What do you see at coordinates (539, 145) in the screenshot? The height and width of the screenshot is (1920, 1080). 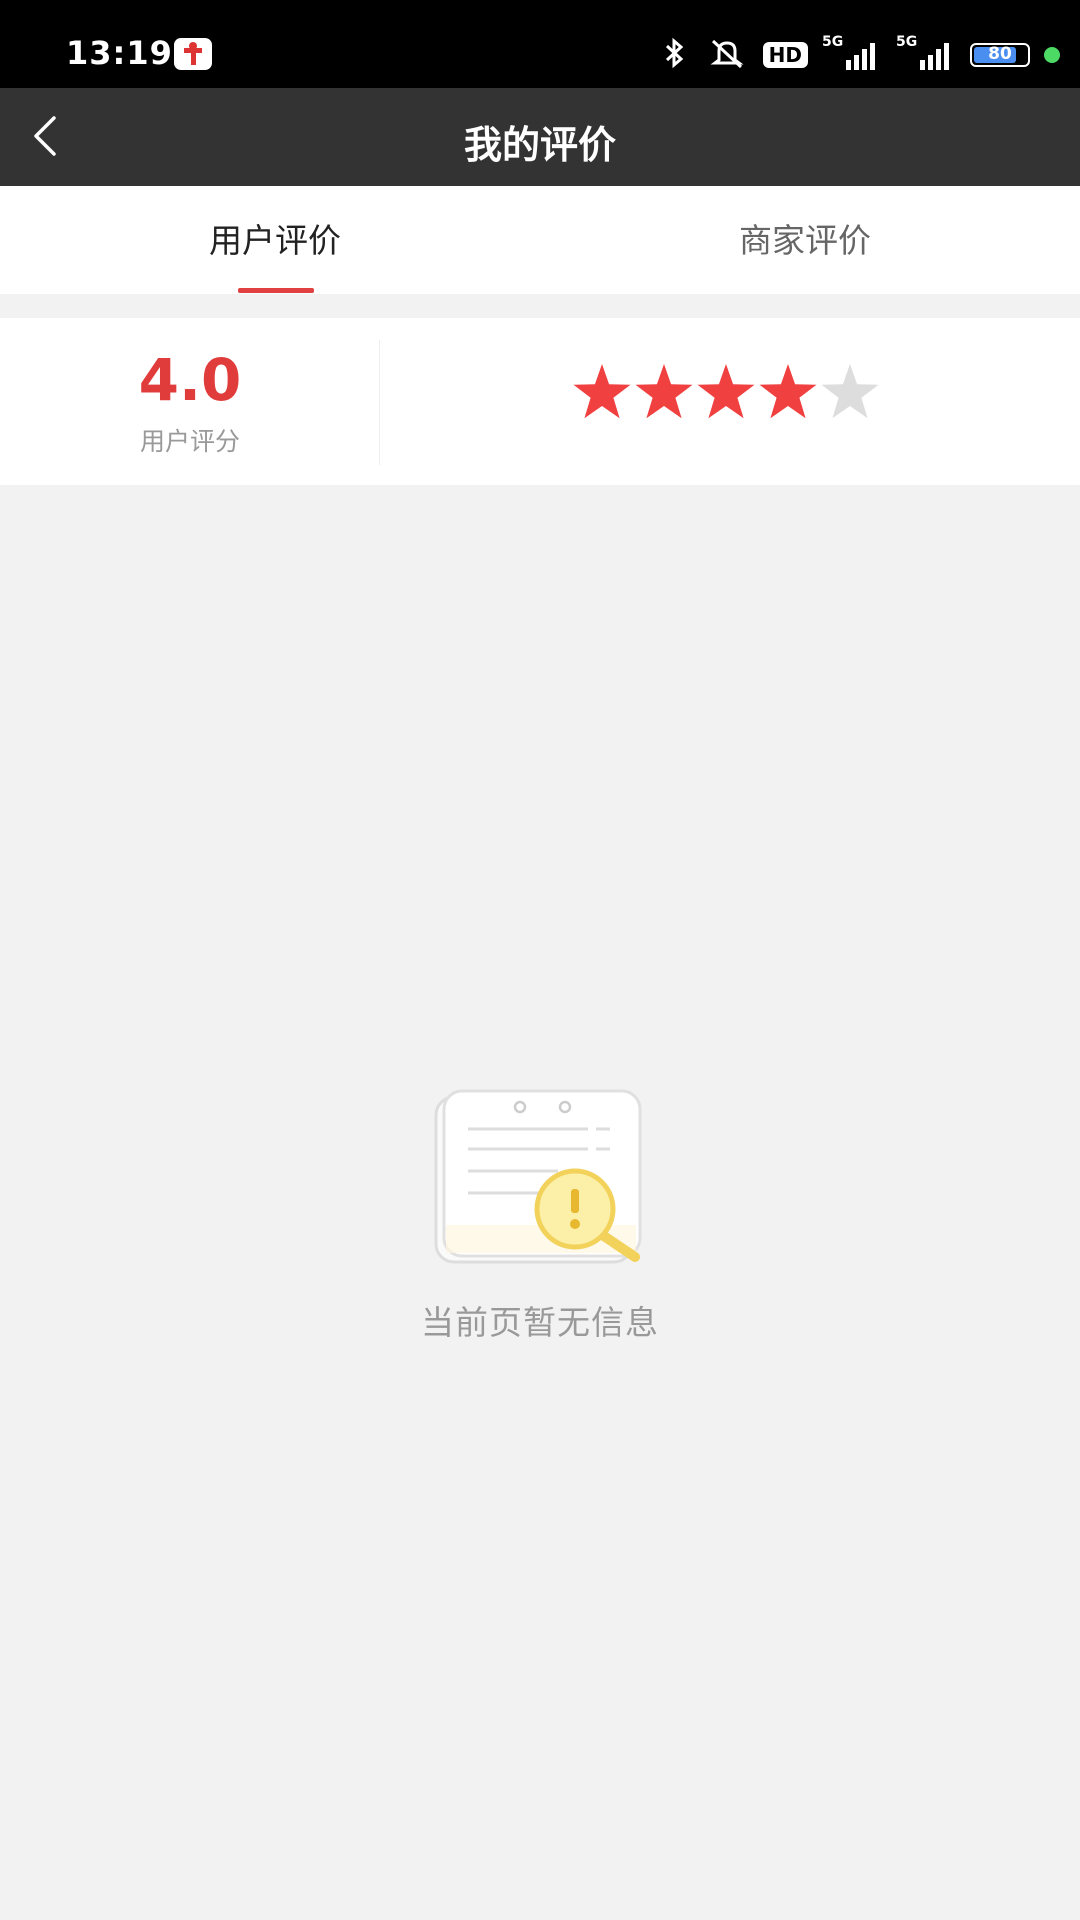 I see `page-title: 我的评价` at bounding box center [539, 145].